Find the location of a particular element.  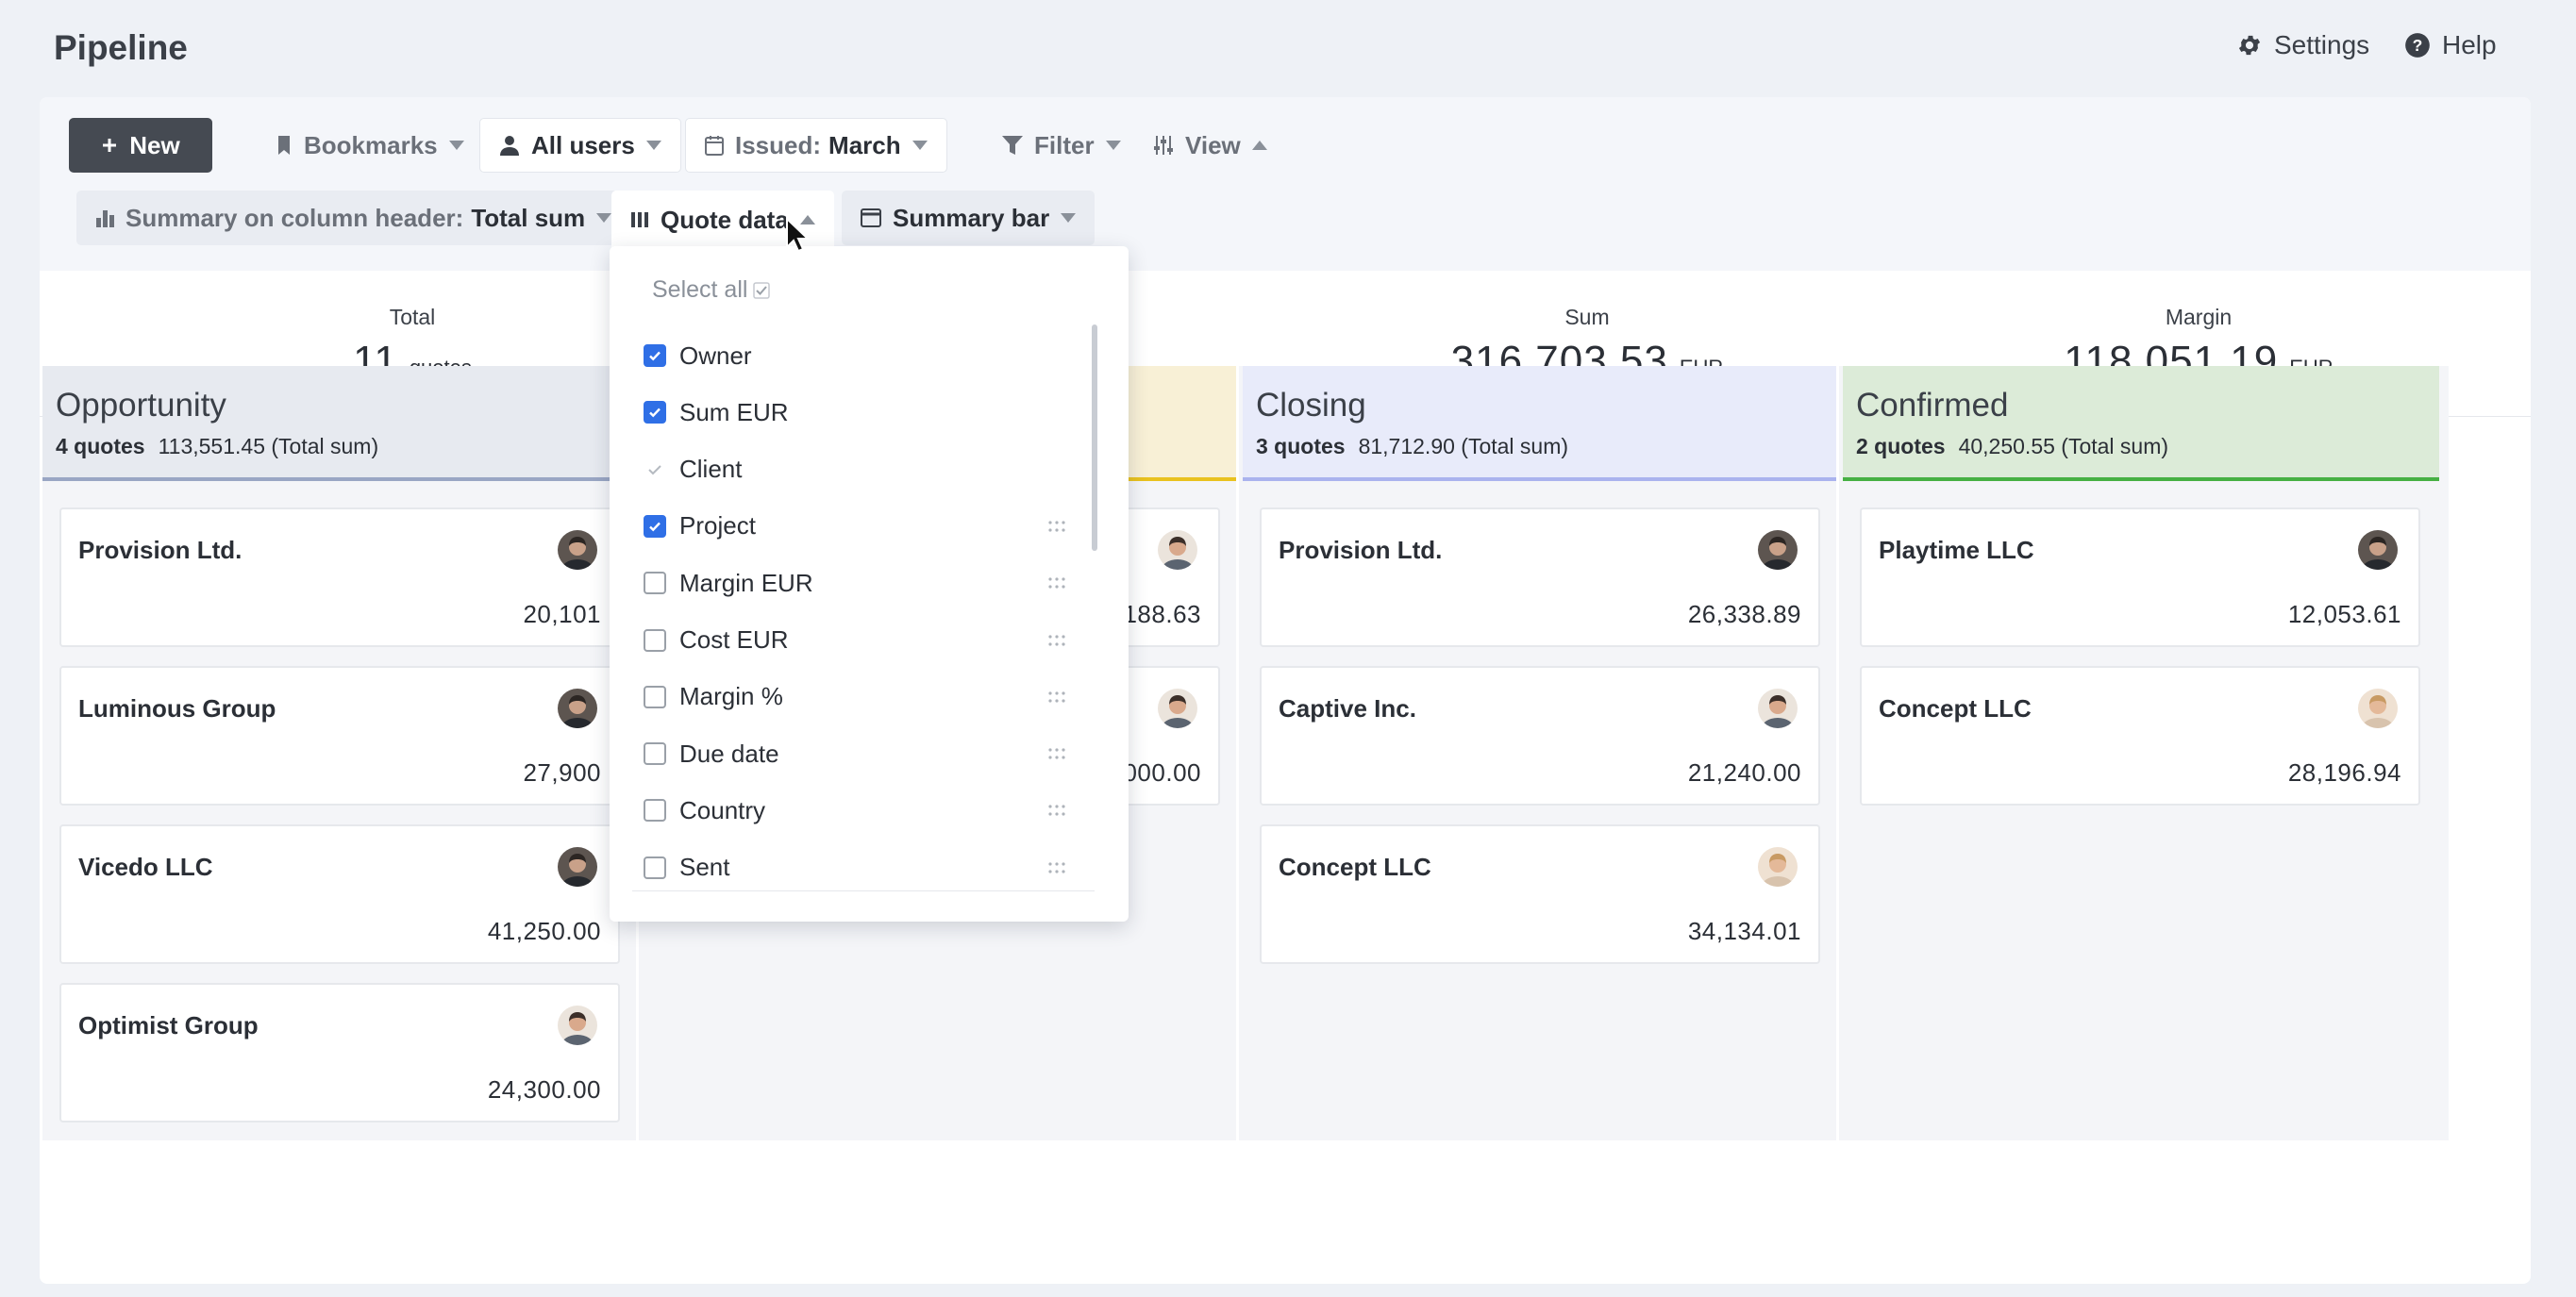

column-title: Closing is located at coordinates (1311, 405).